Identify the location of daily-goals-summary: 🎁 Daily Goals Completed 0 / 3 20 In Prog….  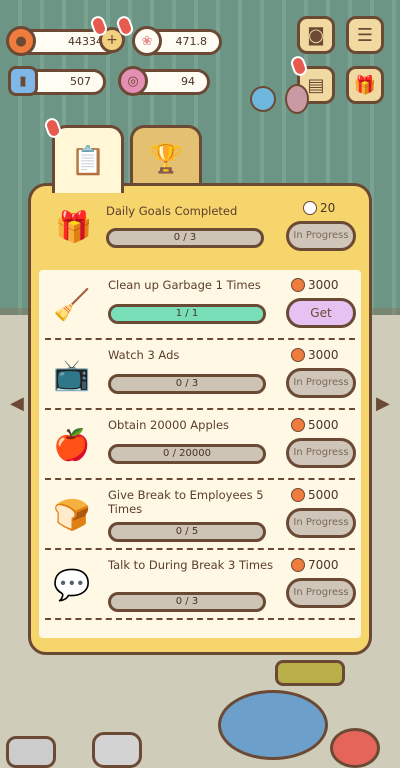
(200, 228).